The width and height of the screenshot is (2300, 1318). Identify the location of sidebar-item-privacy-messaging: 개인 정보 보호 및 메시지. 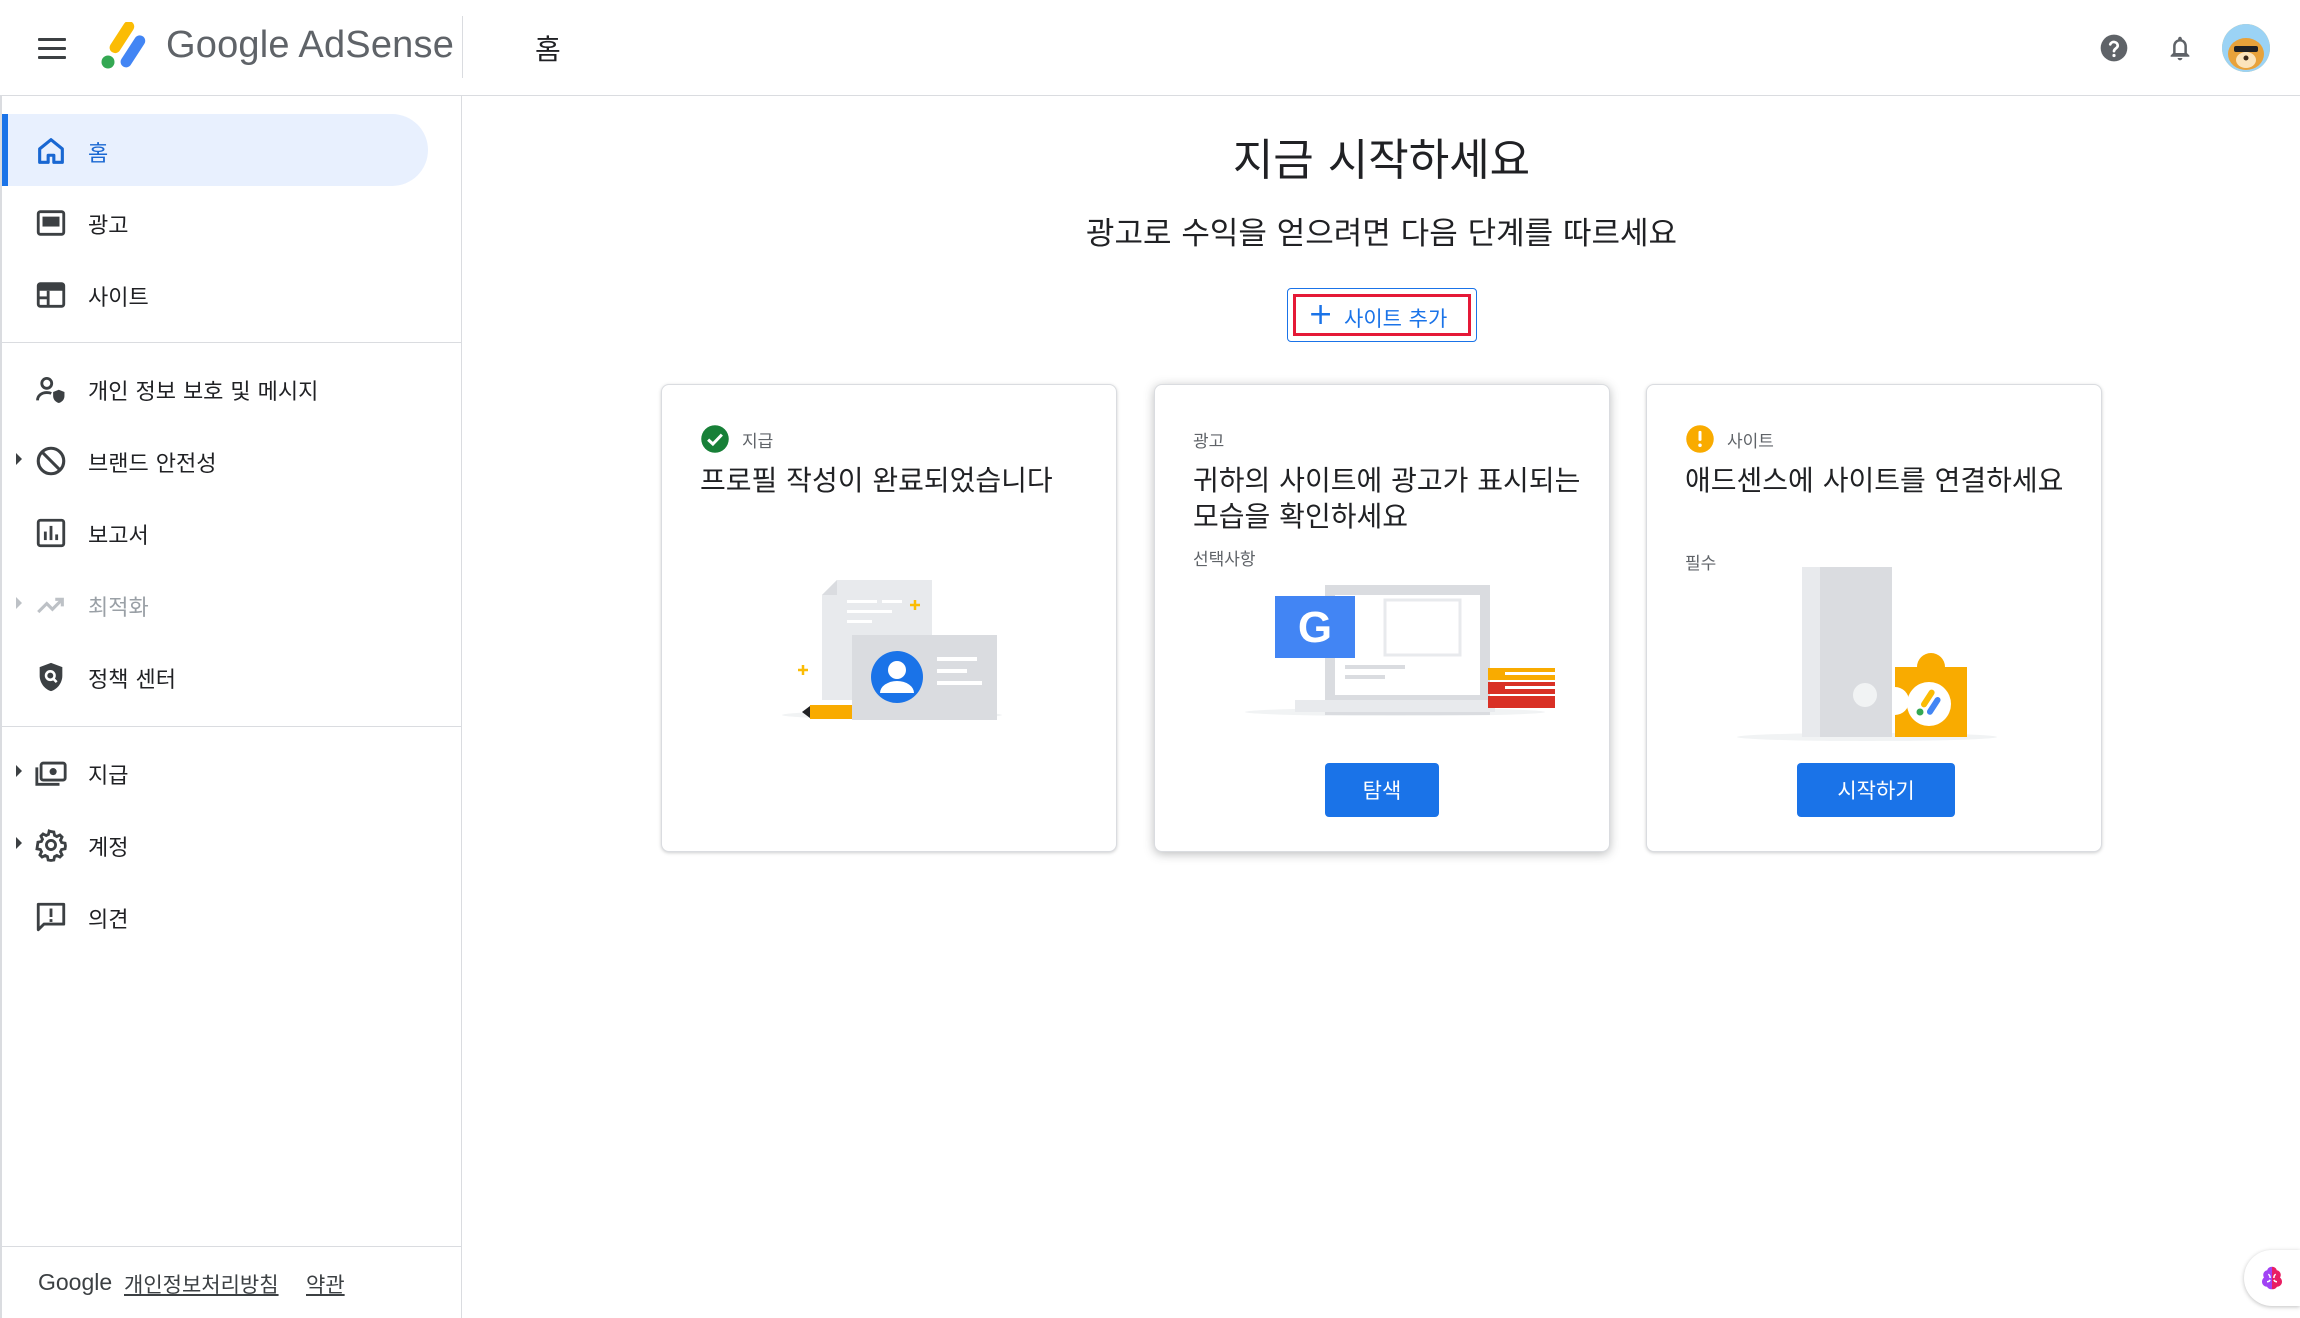
(215, 388).